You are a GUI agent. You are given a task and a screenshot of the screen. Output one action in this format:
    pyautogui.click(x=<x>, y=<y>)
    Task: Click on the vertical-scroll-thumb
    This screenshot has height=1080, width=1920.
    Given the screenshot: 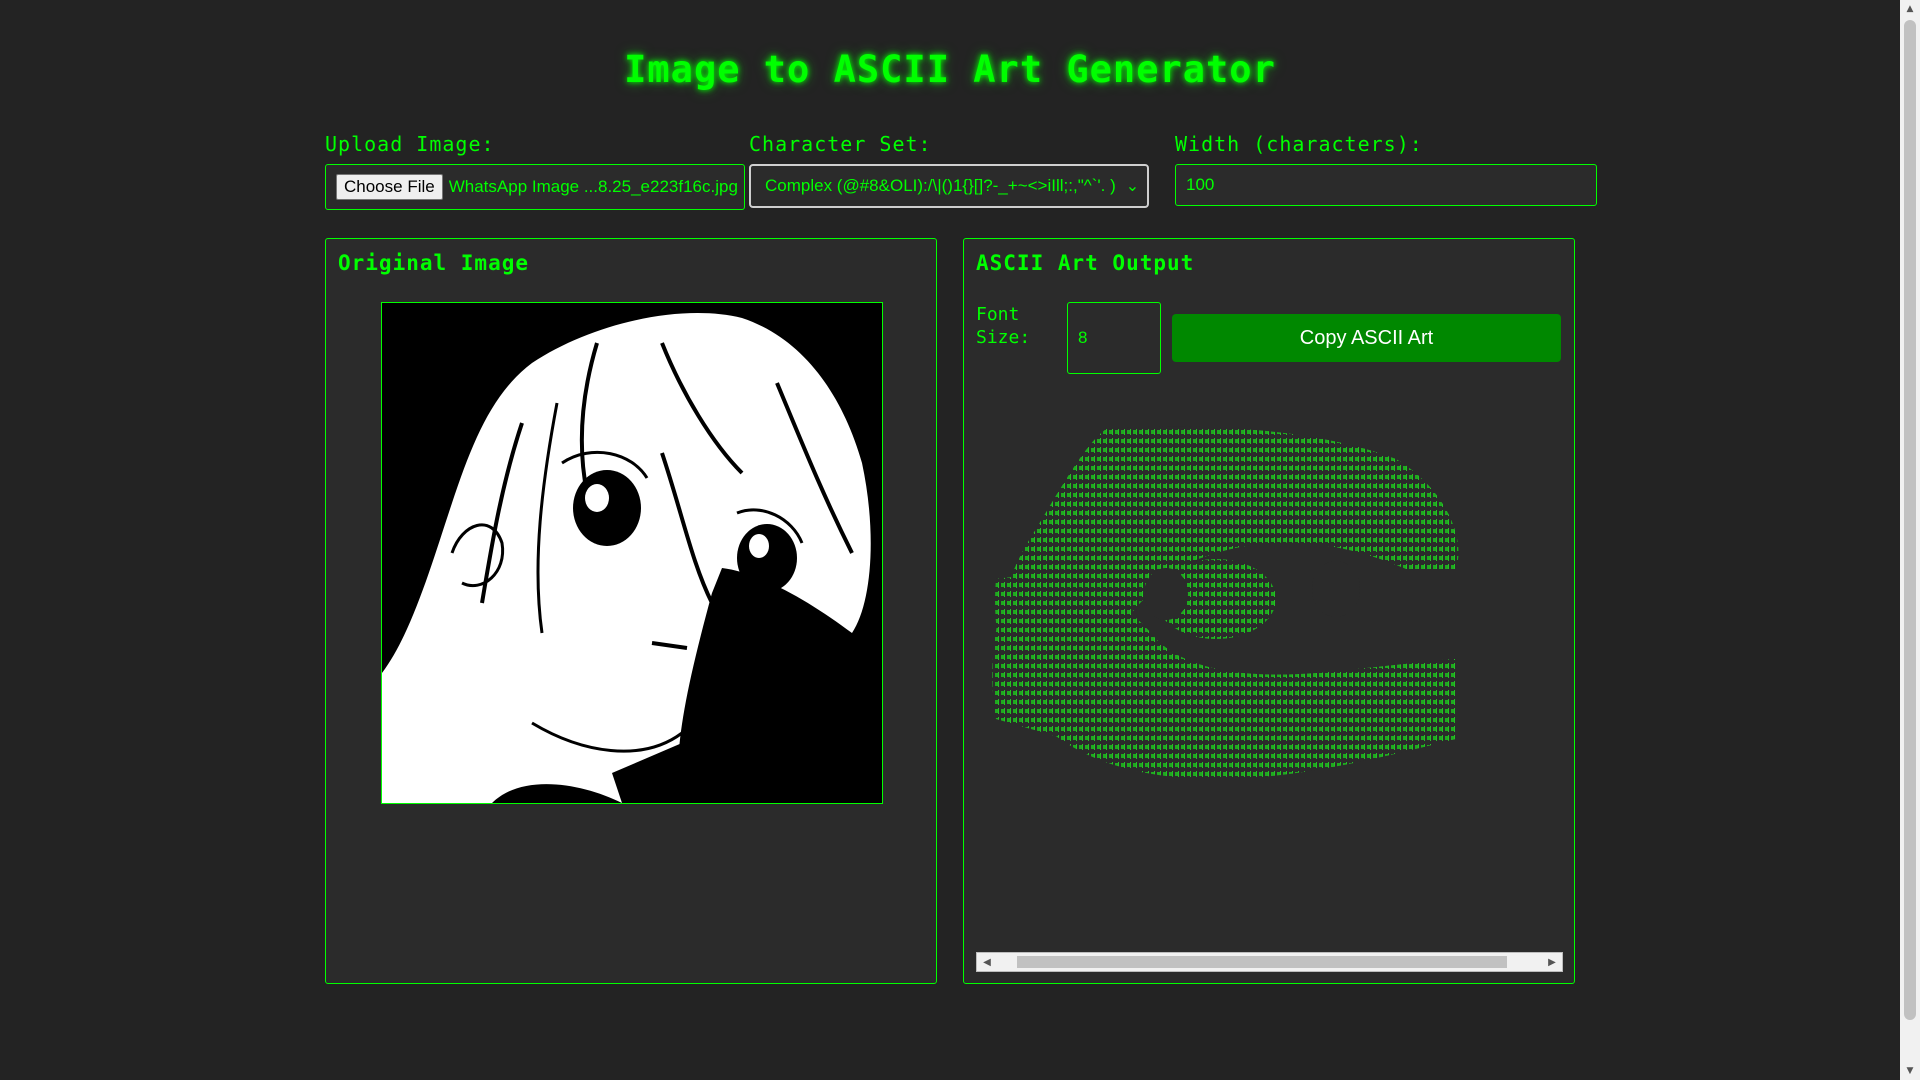 What is the action you would take?
    pyautogui.click(x=1910, y=520)
    